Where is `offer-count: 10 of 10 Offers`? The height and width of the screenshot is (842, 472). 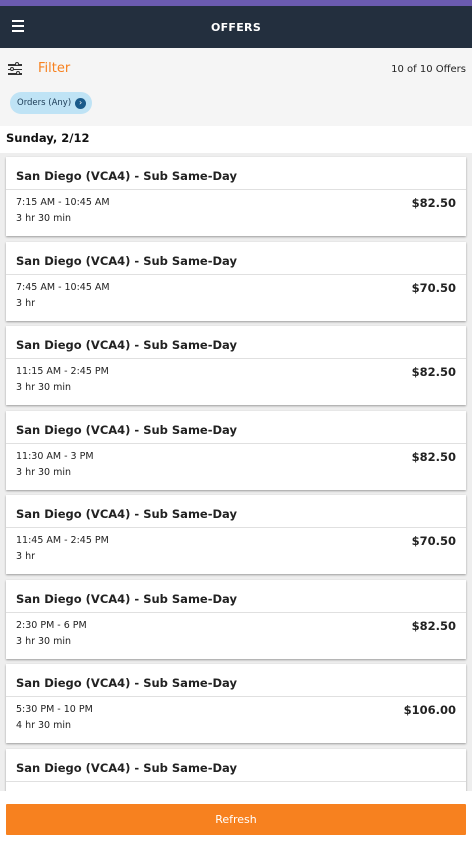
offer-count: 10 of 10 Offers is located at coordinates (428, 69).